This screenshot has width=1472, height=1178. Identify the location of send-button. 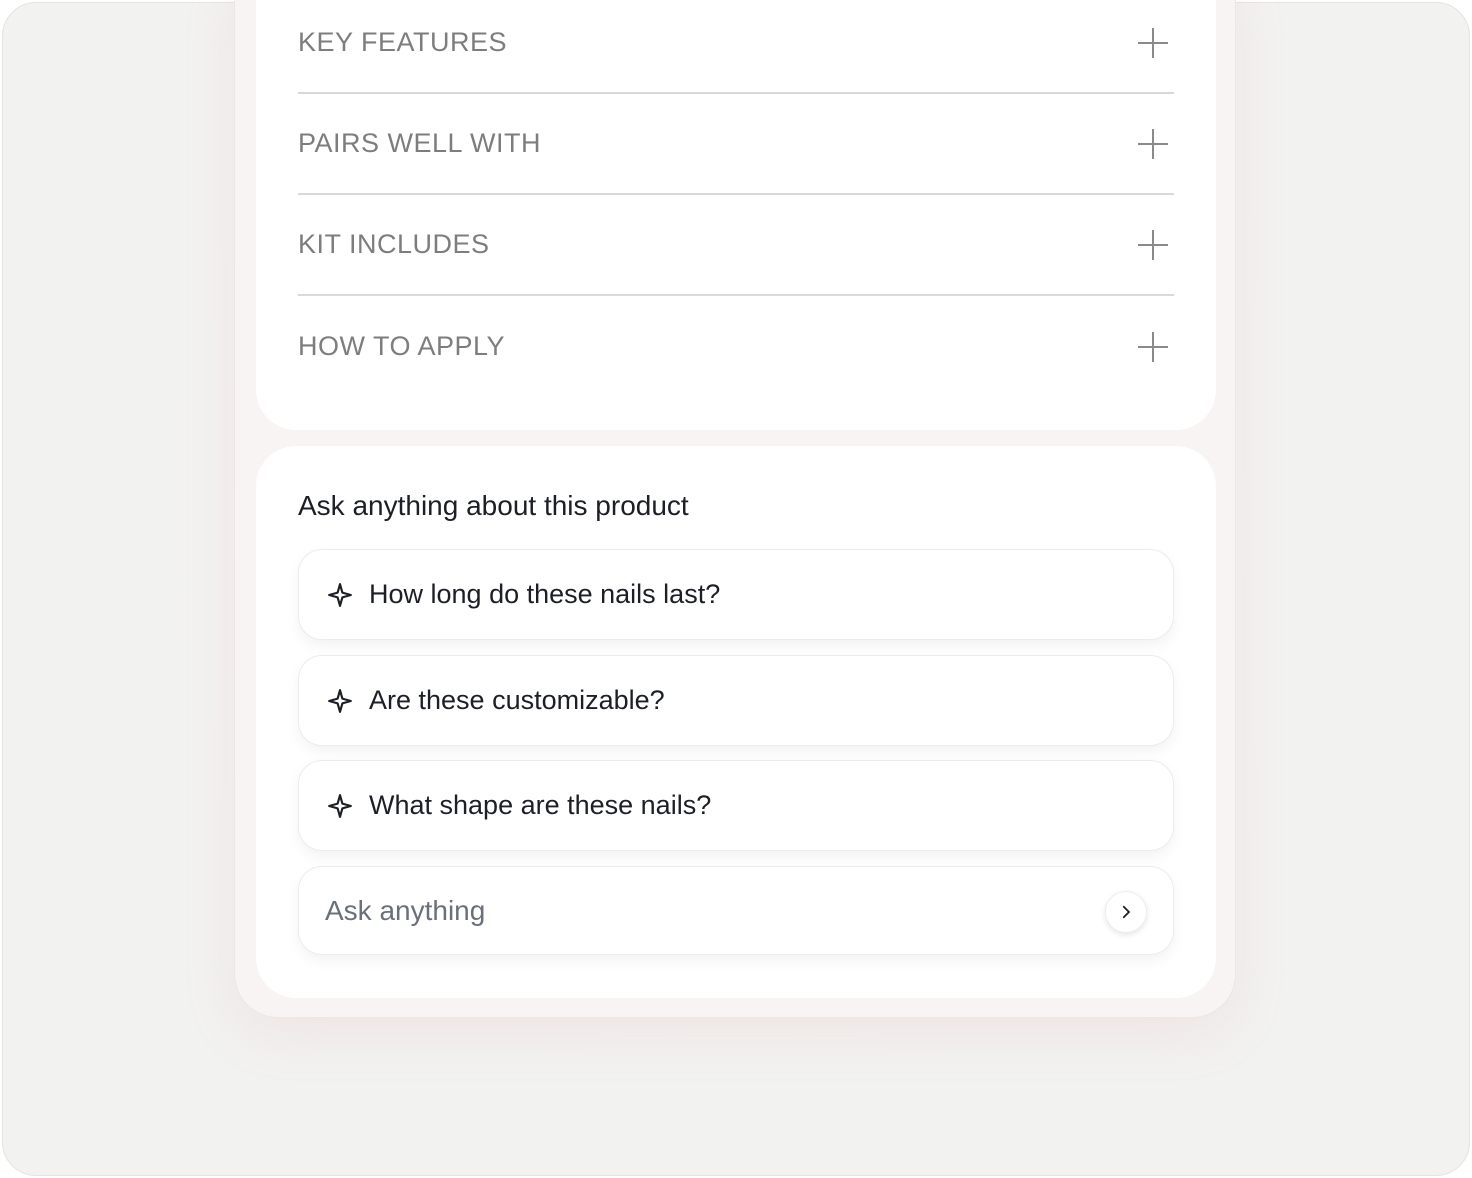
(1126, 912).